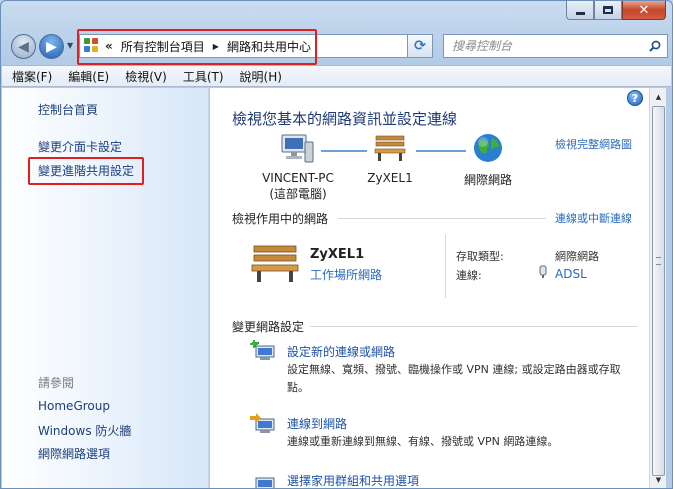 The width and height of the screenshot is (673, 489). Describe the element at coordinates (56, 383) in the screenshot. I see `see-also-heading: 請參閱` at that location.